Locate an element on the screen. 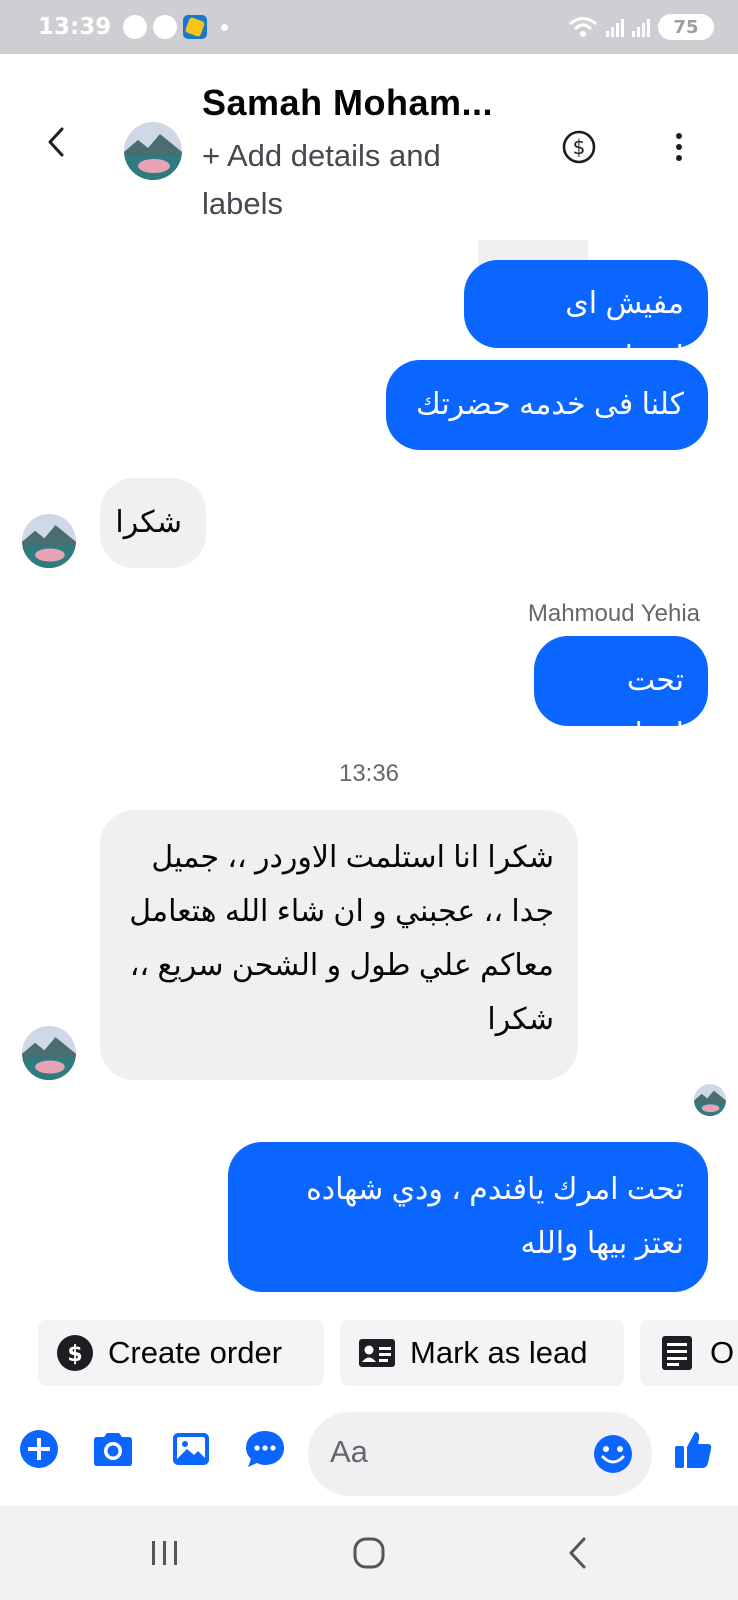 Image resolution: width=738 pixels, height=1600 pixels. create-order-label: Create order is located at coordinates (195, 1352).